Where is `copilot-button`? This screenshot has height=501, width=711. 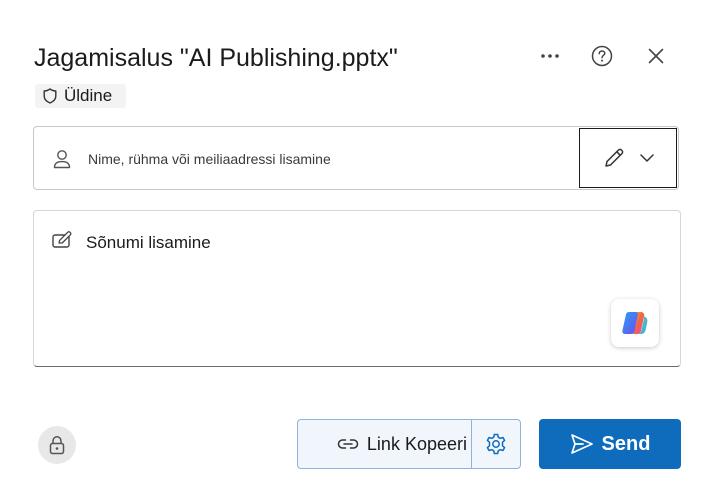
copilot-button is located at coordinates (635, 323).